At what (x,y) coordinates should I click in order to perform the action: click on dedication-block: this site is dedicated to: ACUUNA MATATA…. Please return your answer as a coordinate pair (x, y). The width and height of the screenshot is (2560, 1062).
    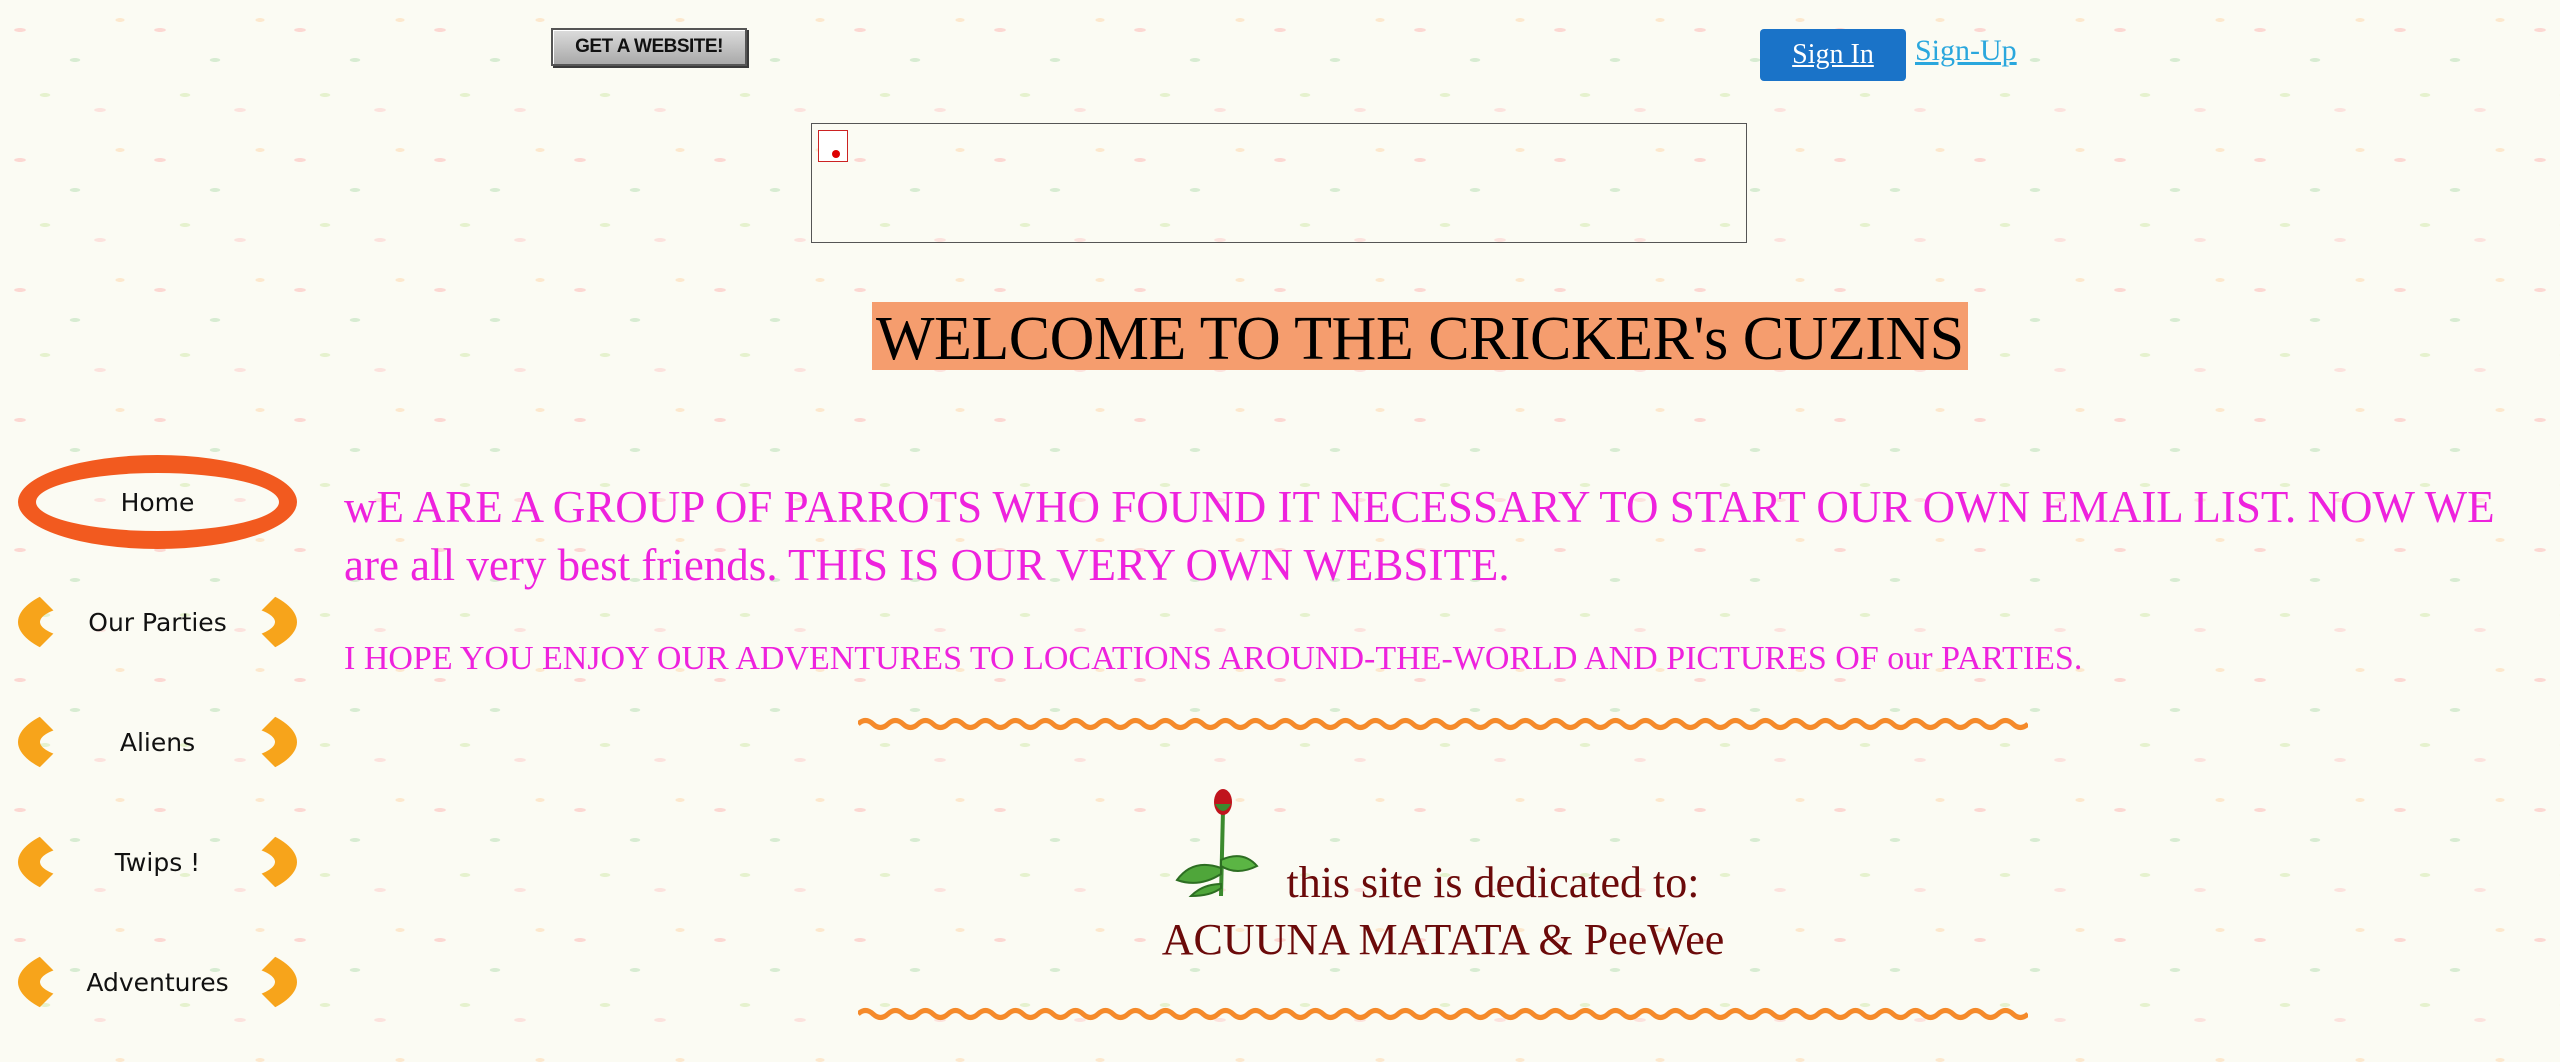
    Looking at the image, I should click on (1443, 912).